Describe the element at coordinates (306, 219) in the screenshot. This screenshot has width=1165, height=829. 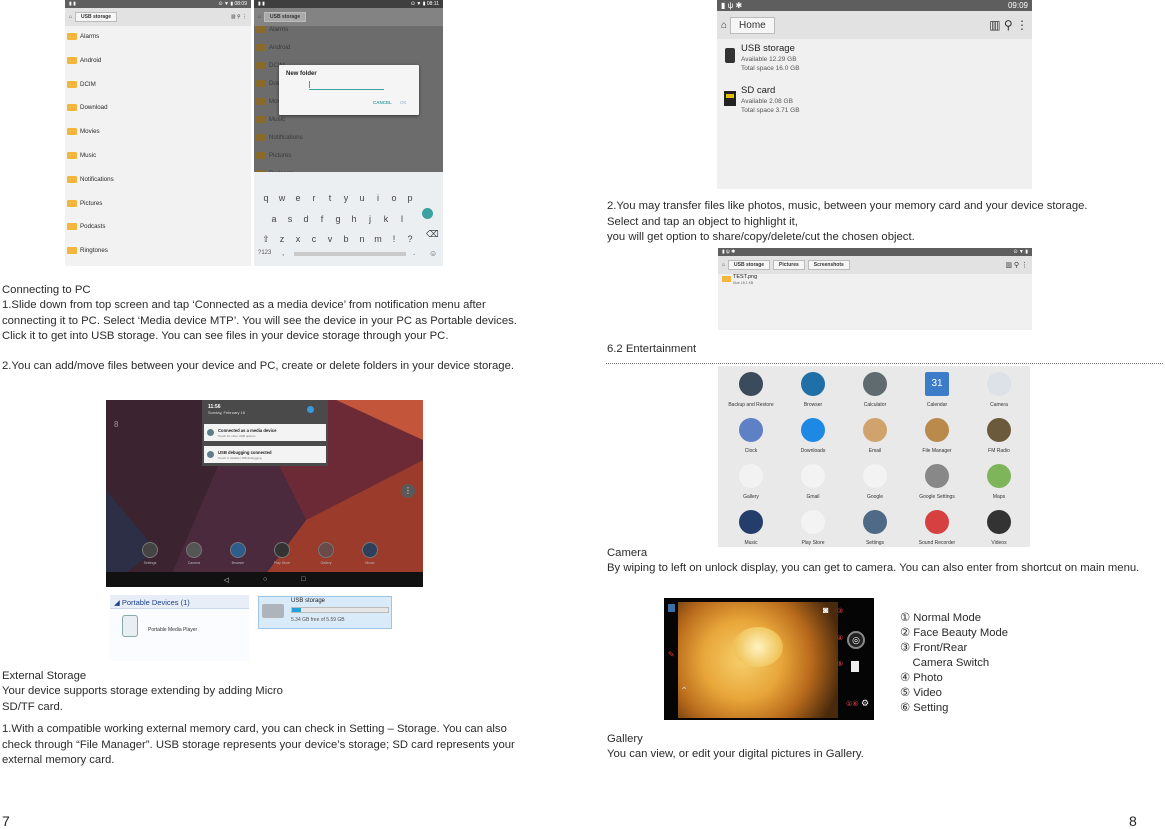
I see `keyboard-key: d` at that location.